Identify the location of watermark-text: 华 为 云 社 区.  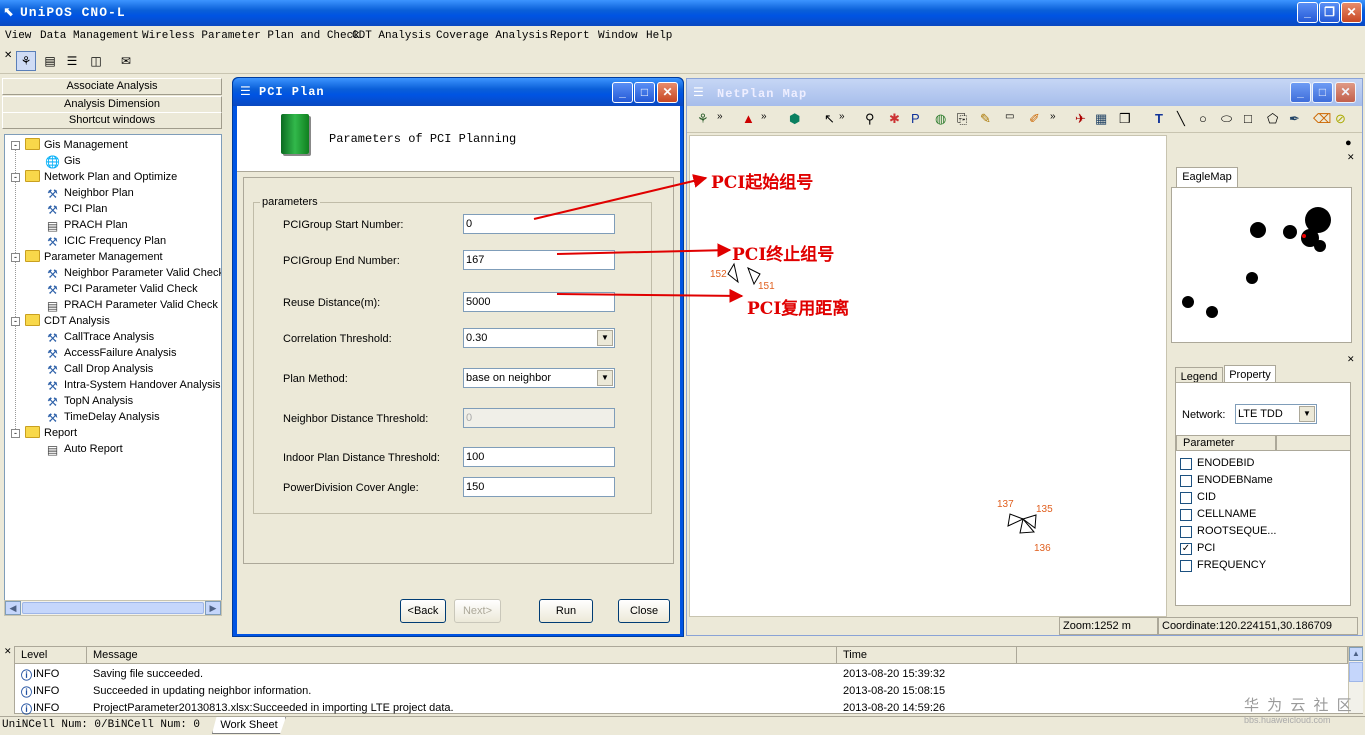
(1299, 705).